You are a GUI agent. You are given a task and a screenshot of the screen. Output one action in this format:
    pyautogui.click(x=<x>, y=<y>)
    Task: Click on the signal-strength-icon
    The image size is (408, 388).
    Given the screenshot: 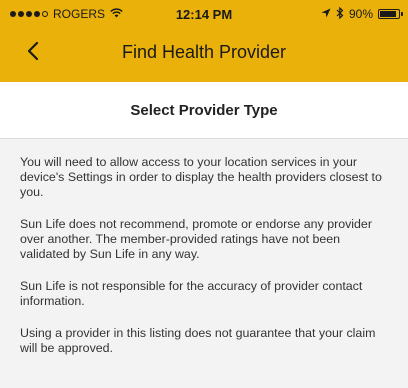 What is the action you would take?
    pyautogui.click(x=29, y=14)
    